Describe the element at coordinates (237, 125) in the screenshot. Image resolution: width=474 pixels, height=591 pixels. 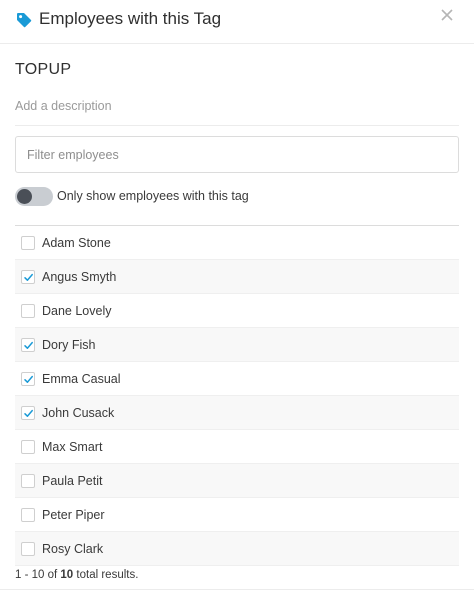
I see `description-divider` at that location.